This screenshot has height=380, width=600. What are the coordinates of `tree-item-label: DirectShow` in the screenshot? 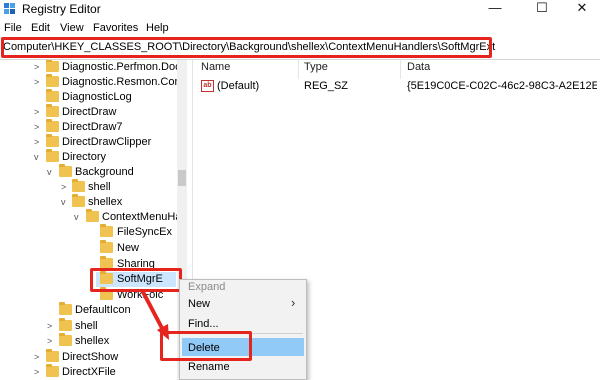 It's located at (90, 357).